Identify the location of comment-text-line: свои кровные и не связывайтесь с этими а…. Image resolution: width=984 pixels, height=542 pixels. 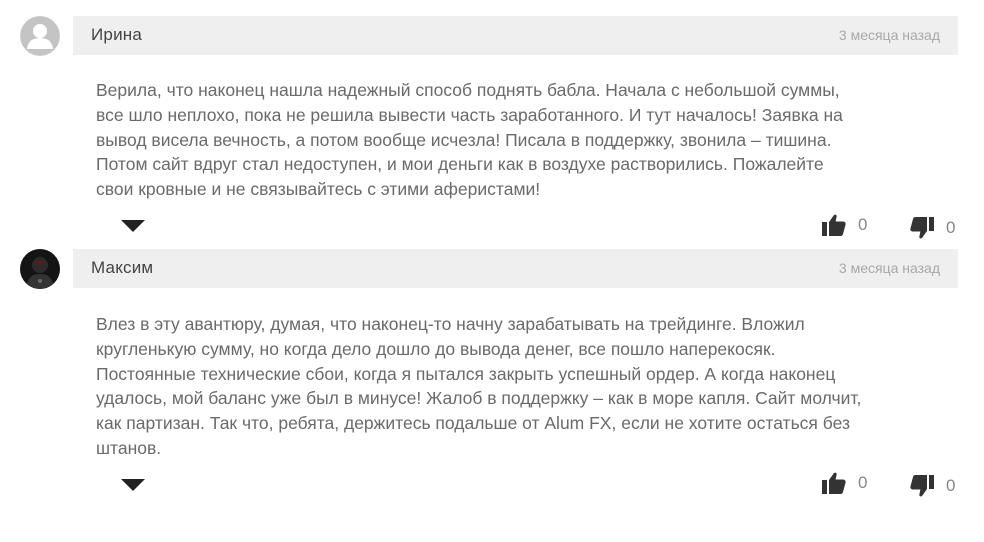
(318, 189).